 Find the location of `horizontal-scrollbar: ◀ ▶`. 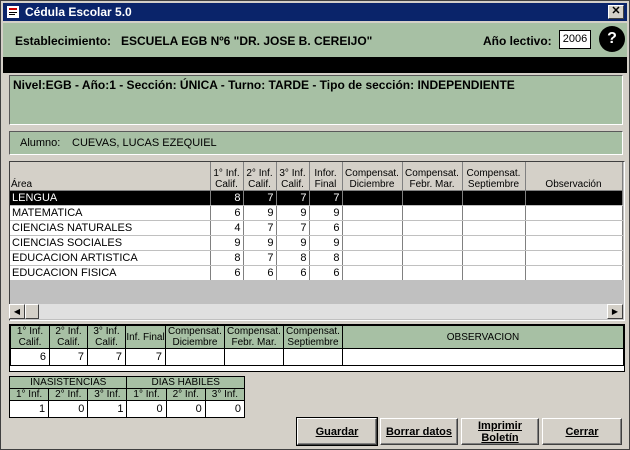

horizontal-scrollbar: ◀ ▶ is located at coordinates (316, 311).